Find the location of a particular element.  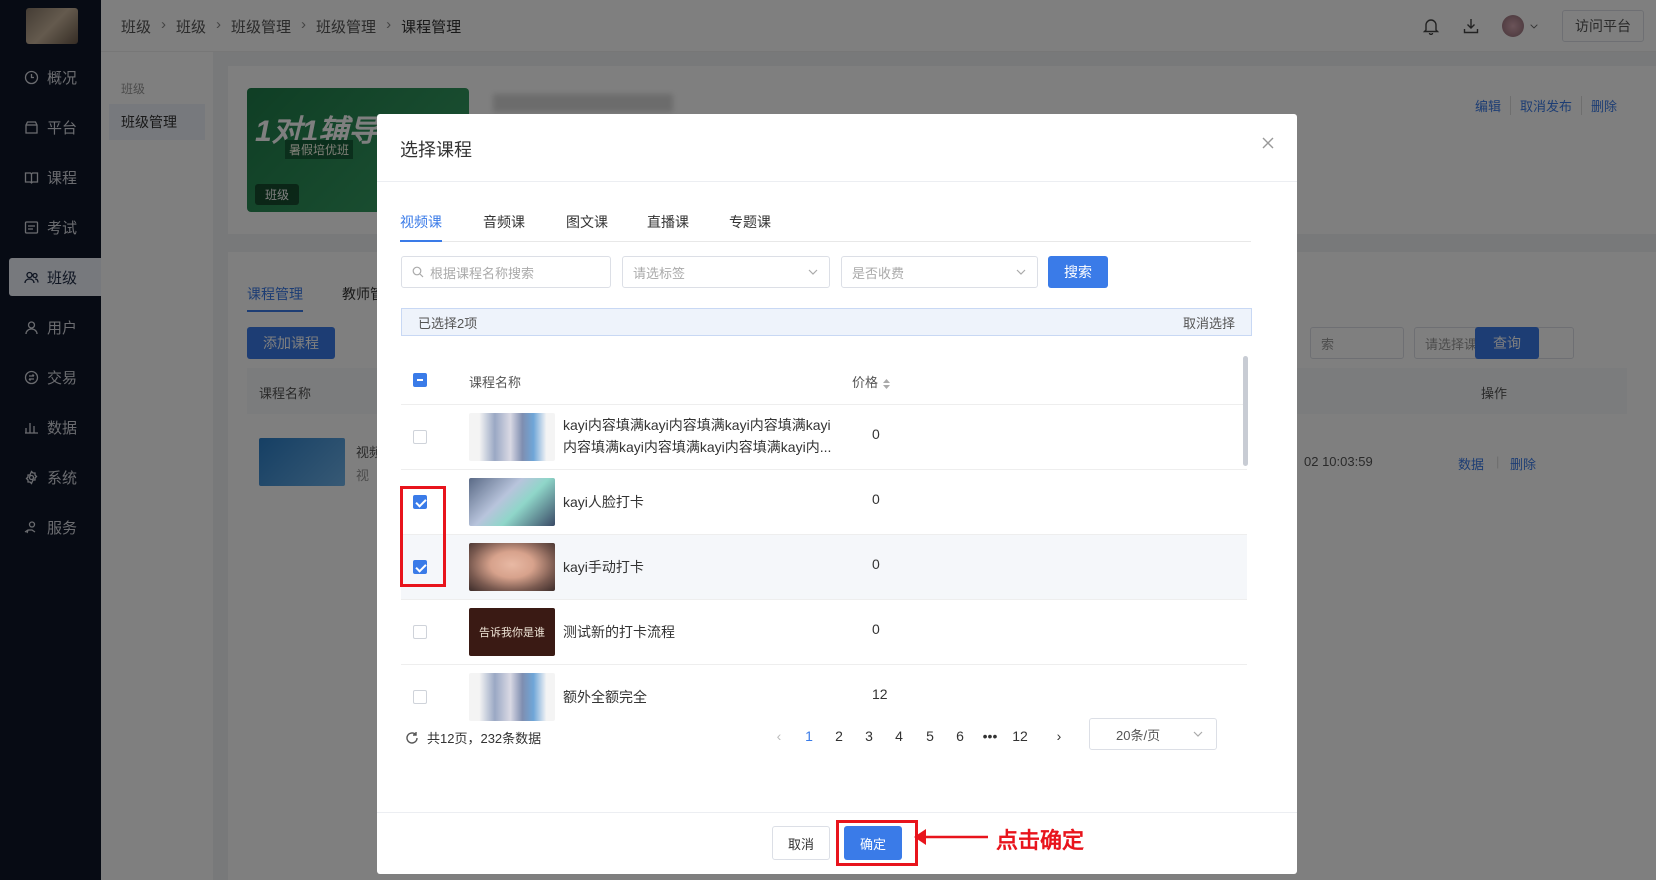

dialog-title: 选择课程 is located at coordinates (436, 150).